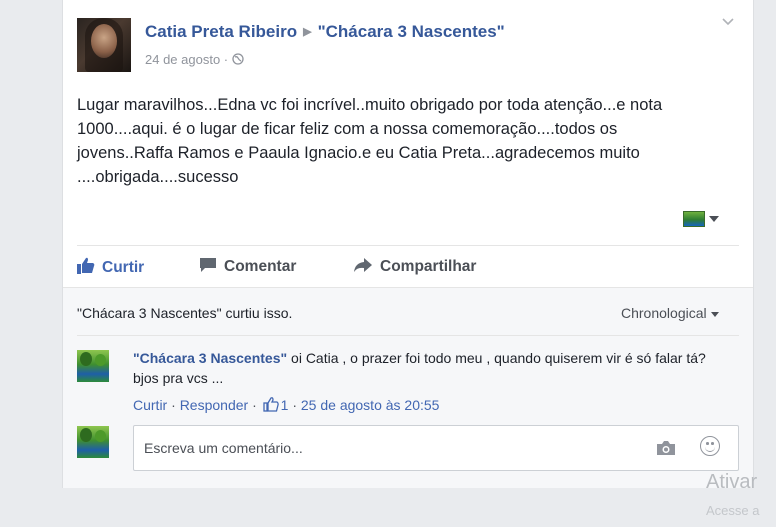  What do you see at coordinates (123, 267) in the screenshot?
I see `like-label: Curtir` at bounding box center [123, 267].